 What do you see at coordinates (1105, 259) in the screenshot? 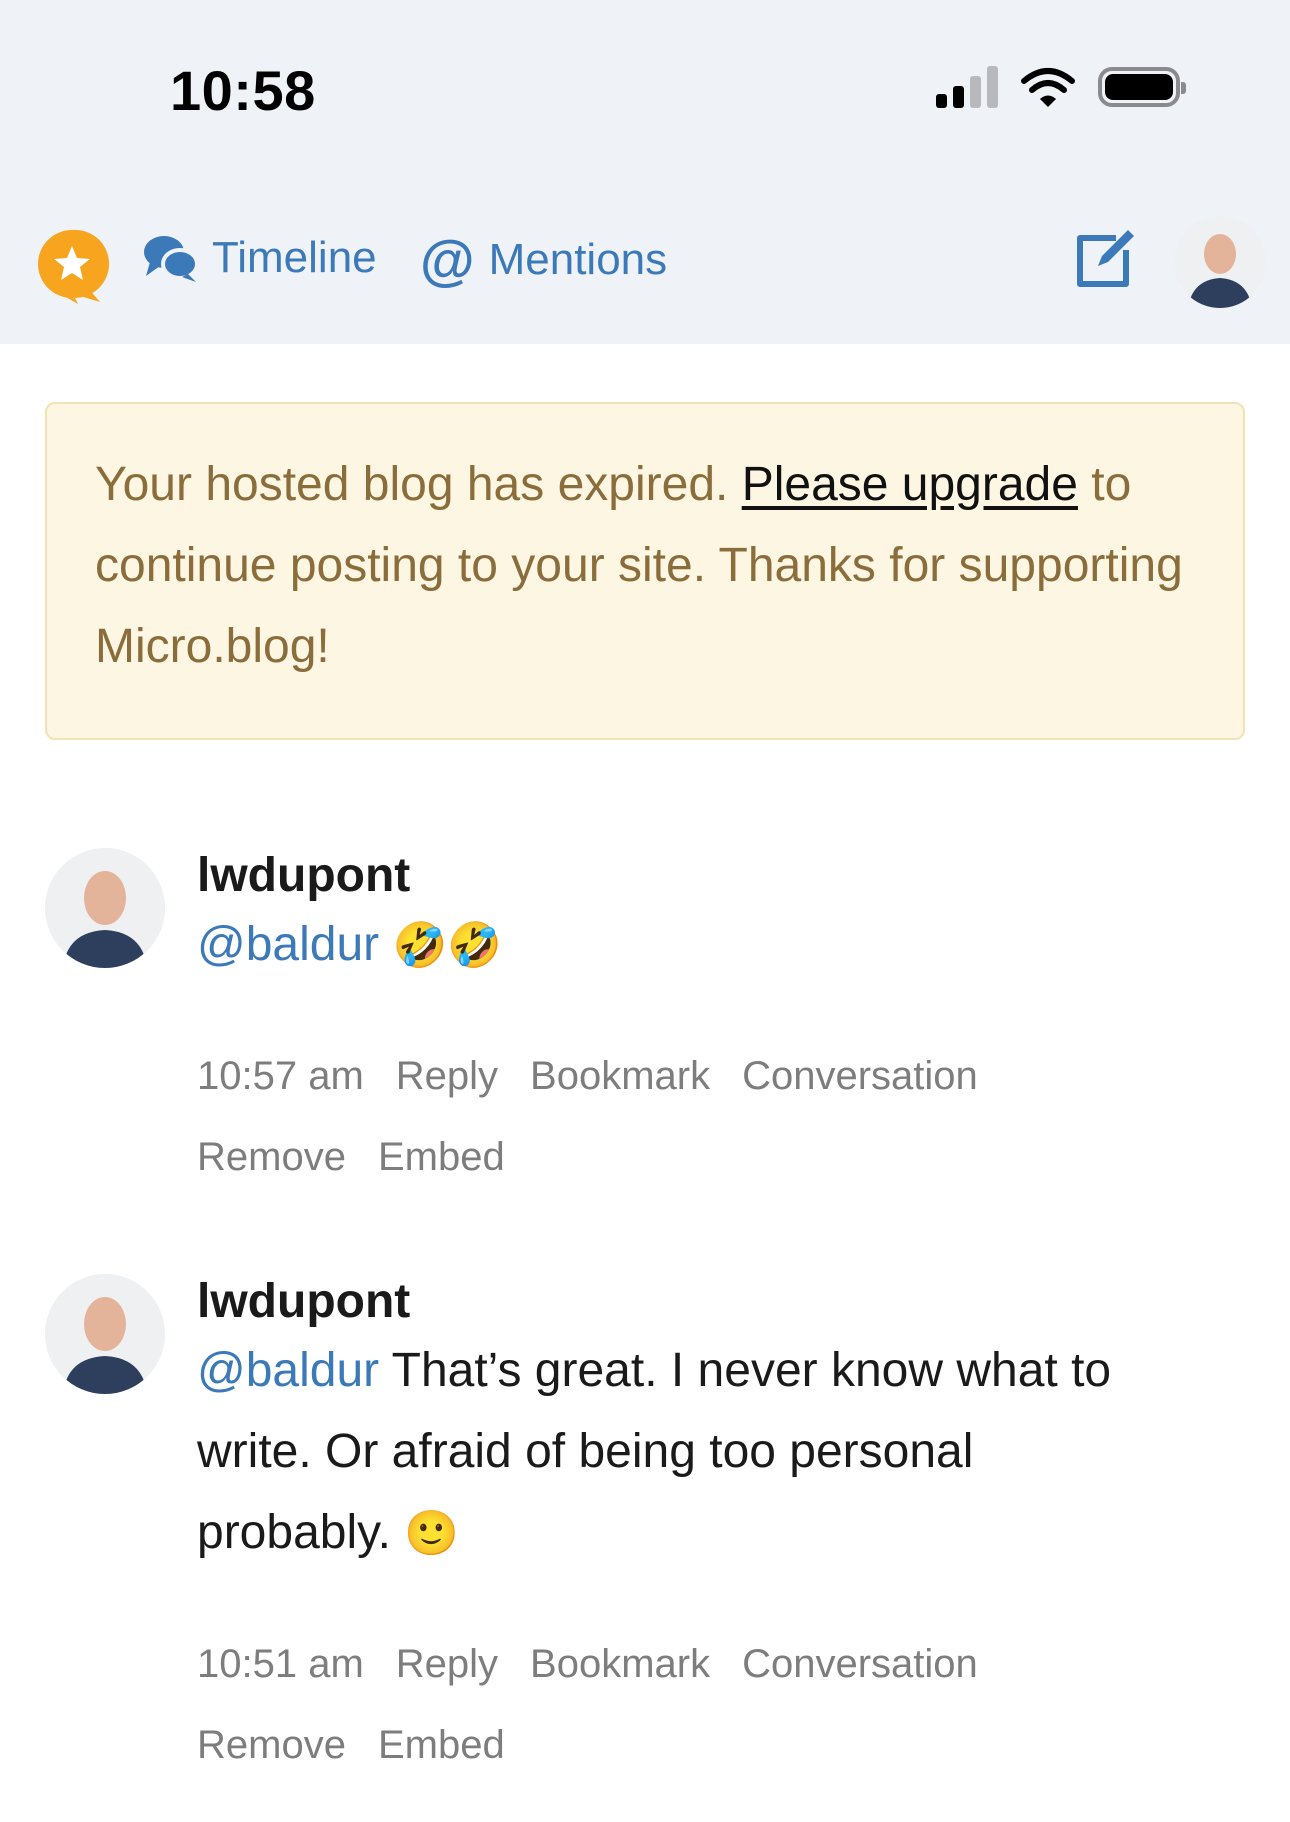
I see `compose-icon` at bounding box center [1105, 259].